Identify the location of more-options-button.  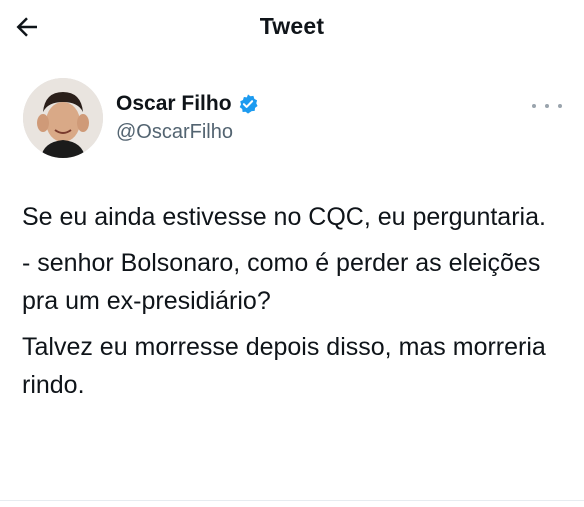
(547, 106).